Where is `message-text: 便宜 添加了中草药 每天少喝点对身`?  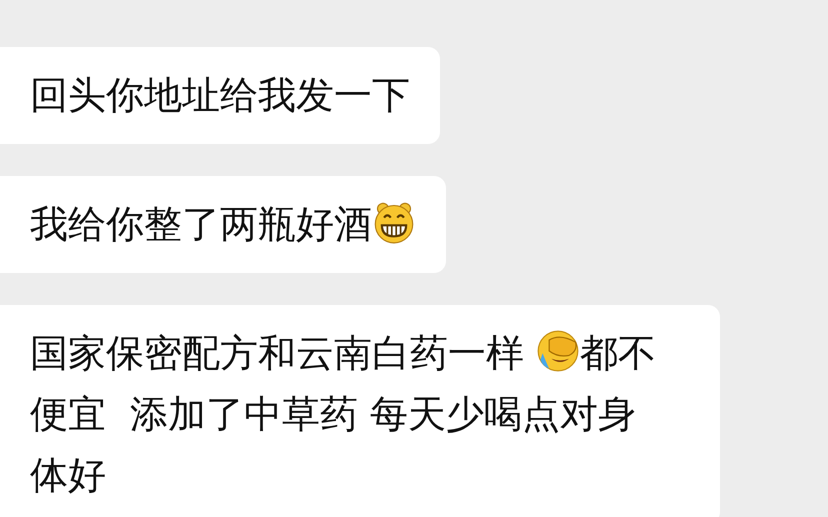
message-text: 便宜 添加了中草药 每天少喝点对身 is located at coordinates (333, 414).